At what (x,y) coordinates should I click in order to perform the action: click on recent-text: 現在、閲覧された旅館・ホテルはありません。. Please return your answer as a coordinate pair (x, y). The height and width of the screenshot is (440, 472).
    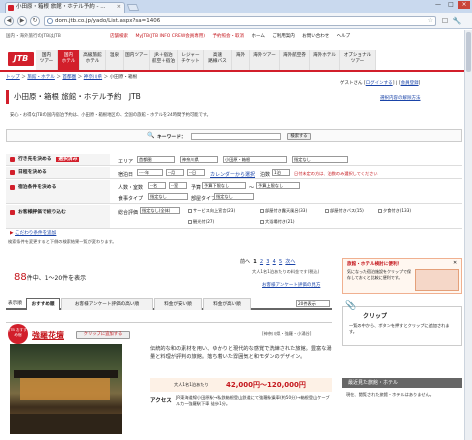
    Looking at the image, I should click on (390, 394).